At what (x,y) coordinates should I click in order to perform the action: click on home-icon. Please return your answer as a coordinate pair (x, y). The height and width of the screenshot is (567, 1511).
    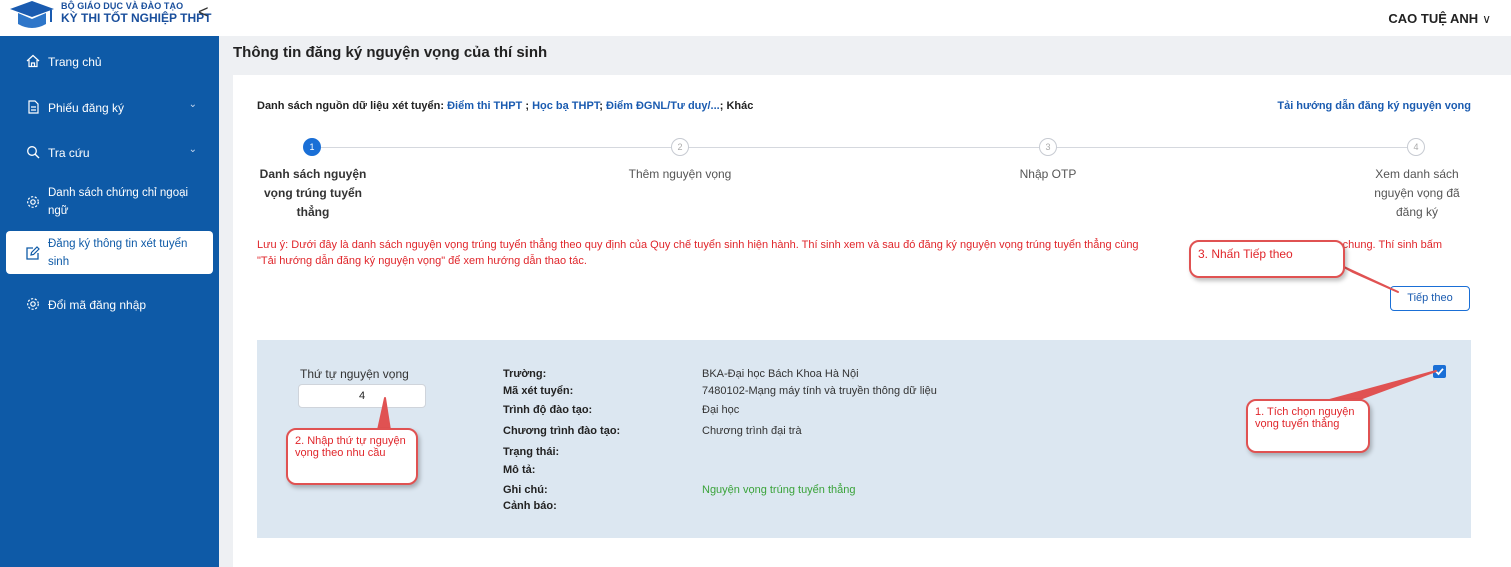
    Looking at the image, I should click on (33, 61).